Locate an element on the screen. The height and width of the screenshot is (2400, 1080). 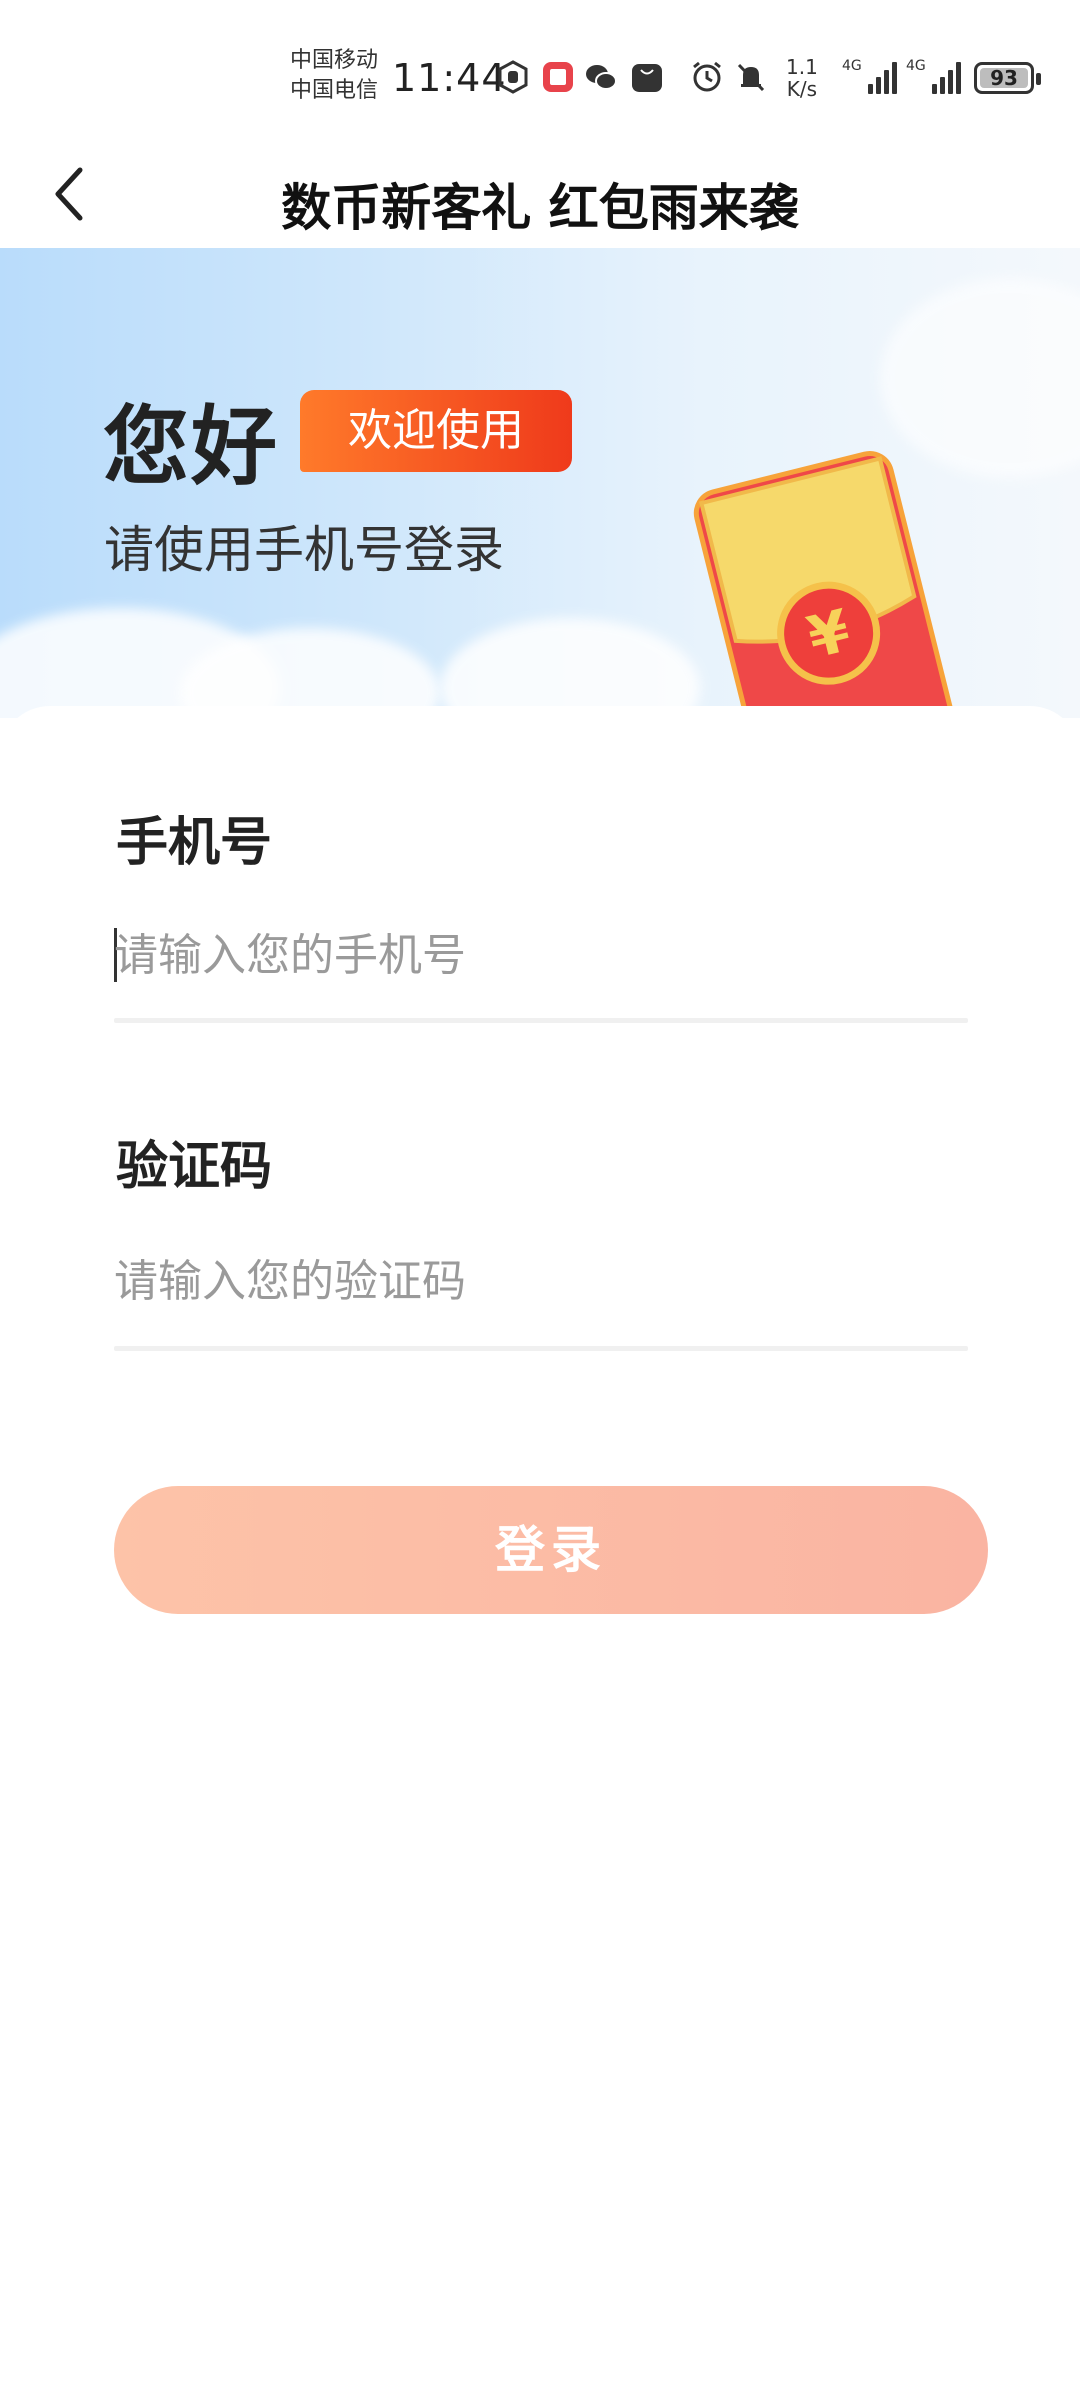
red-envelope-illustration: ¥ is located at coordinates (825, 584).